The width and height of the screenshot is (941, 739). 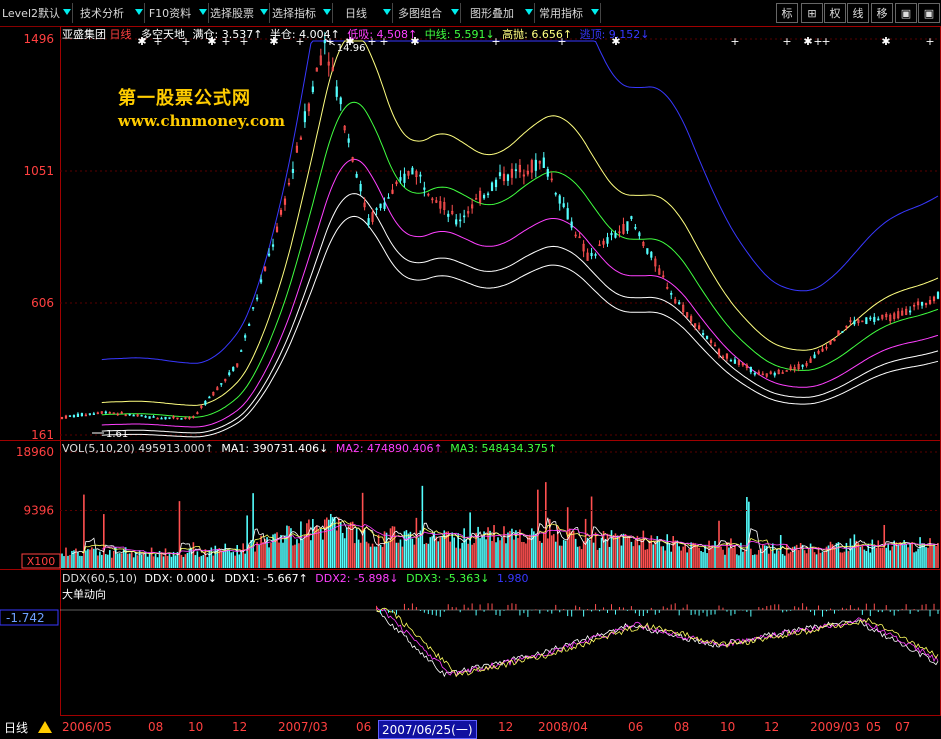 What do you see at coordinates (38, 511) in the screenshot?
I see `volume-axis-label: 9396` at bounding box center [38, 511].